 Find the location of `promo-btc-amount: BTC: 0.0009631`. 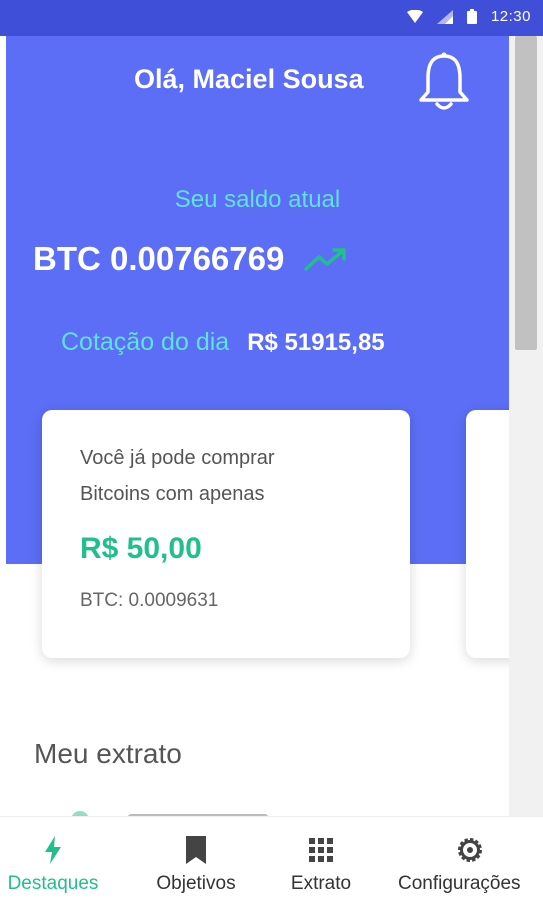

promo-btc-amount: BTC: 0.0009631 is located at coordinates (149, 600).